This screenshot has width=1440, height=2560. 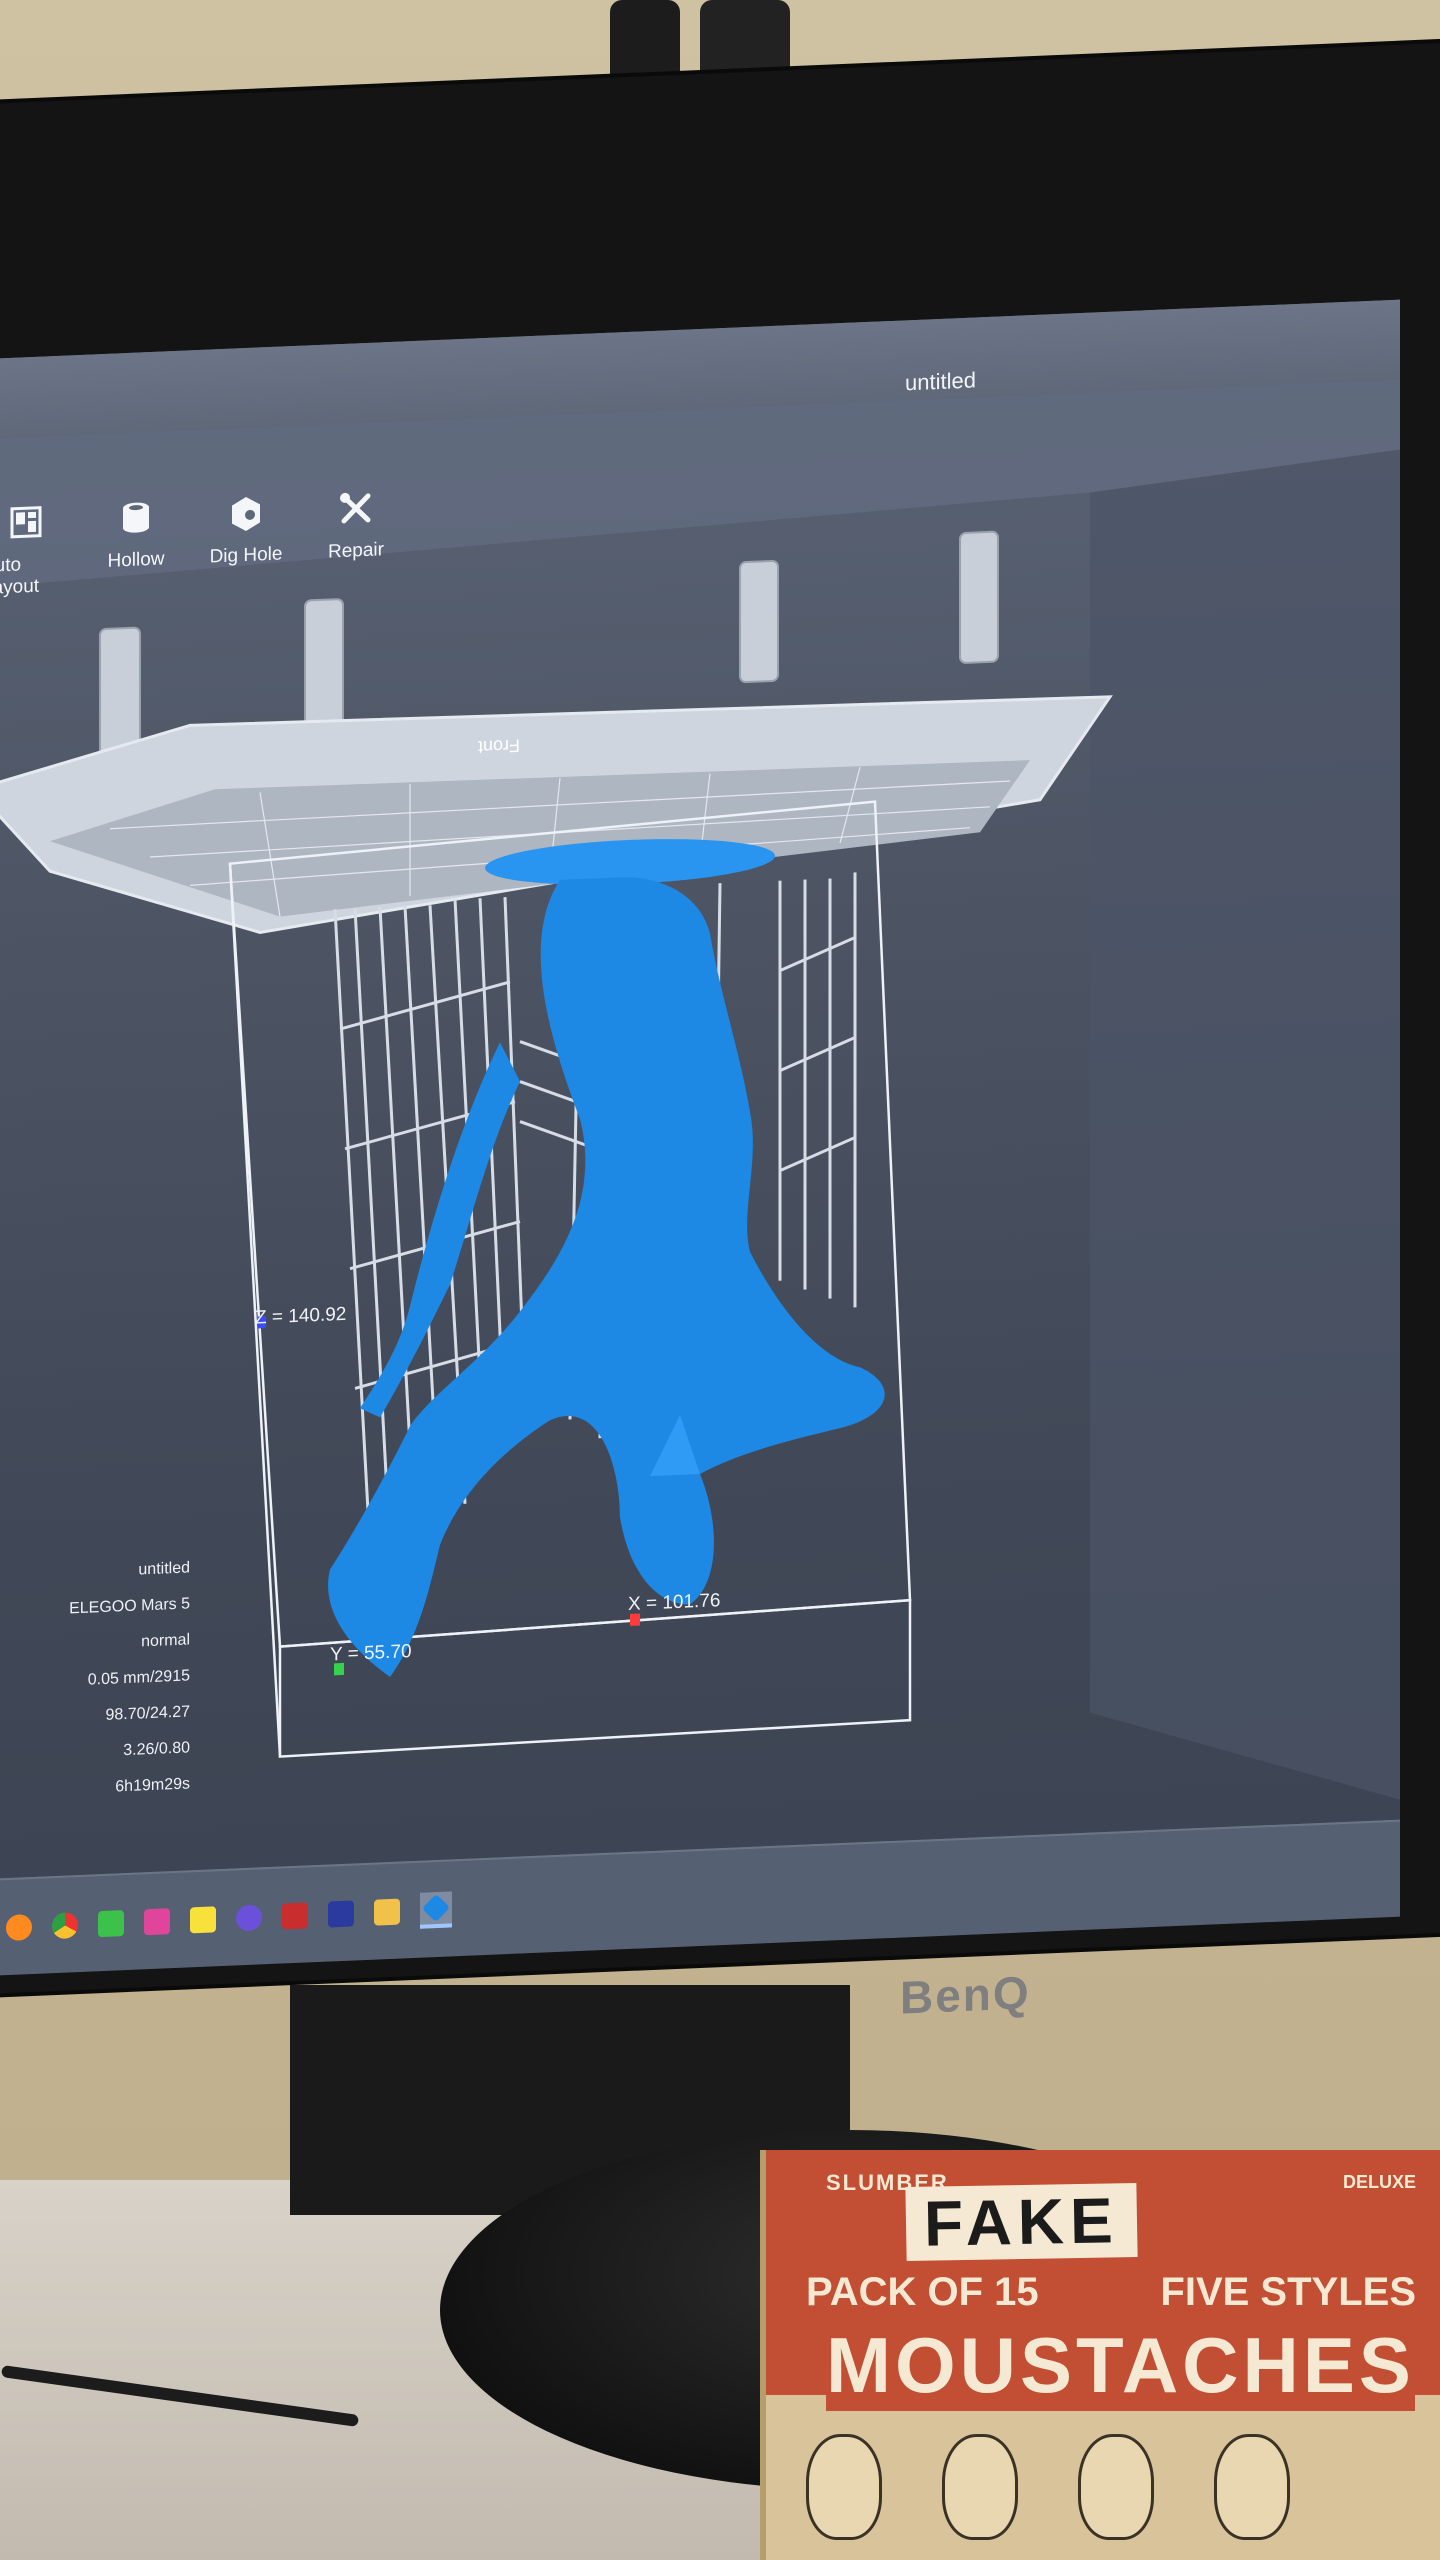 I want to click on chitubox-taskbar-button, so click(x=436, y=1909).